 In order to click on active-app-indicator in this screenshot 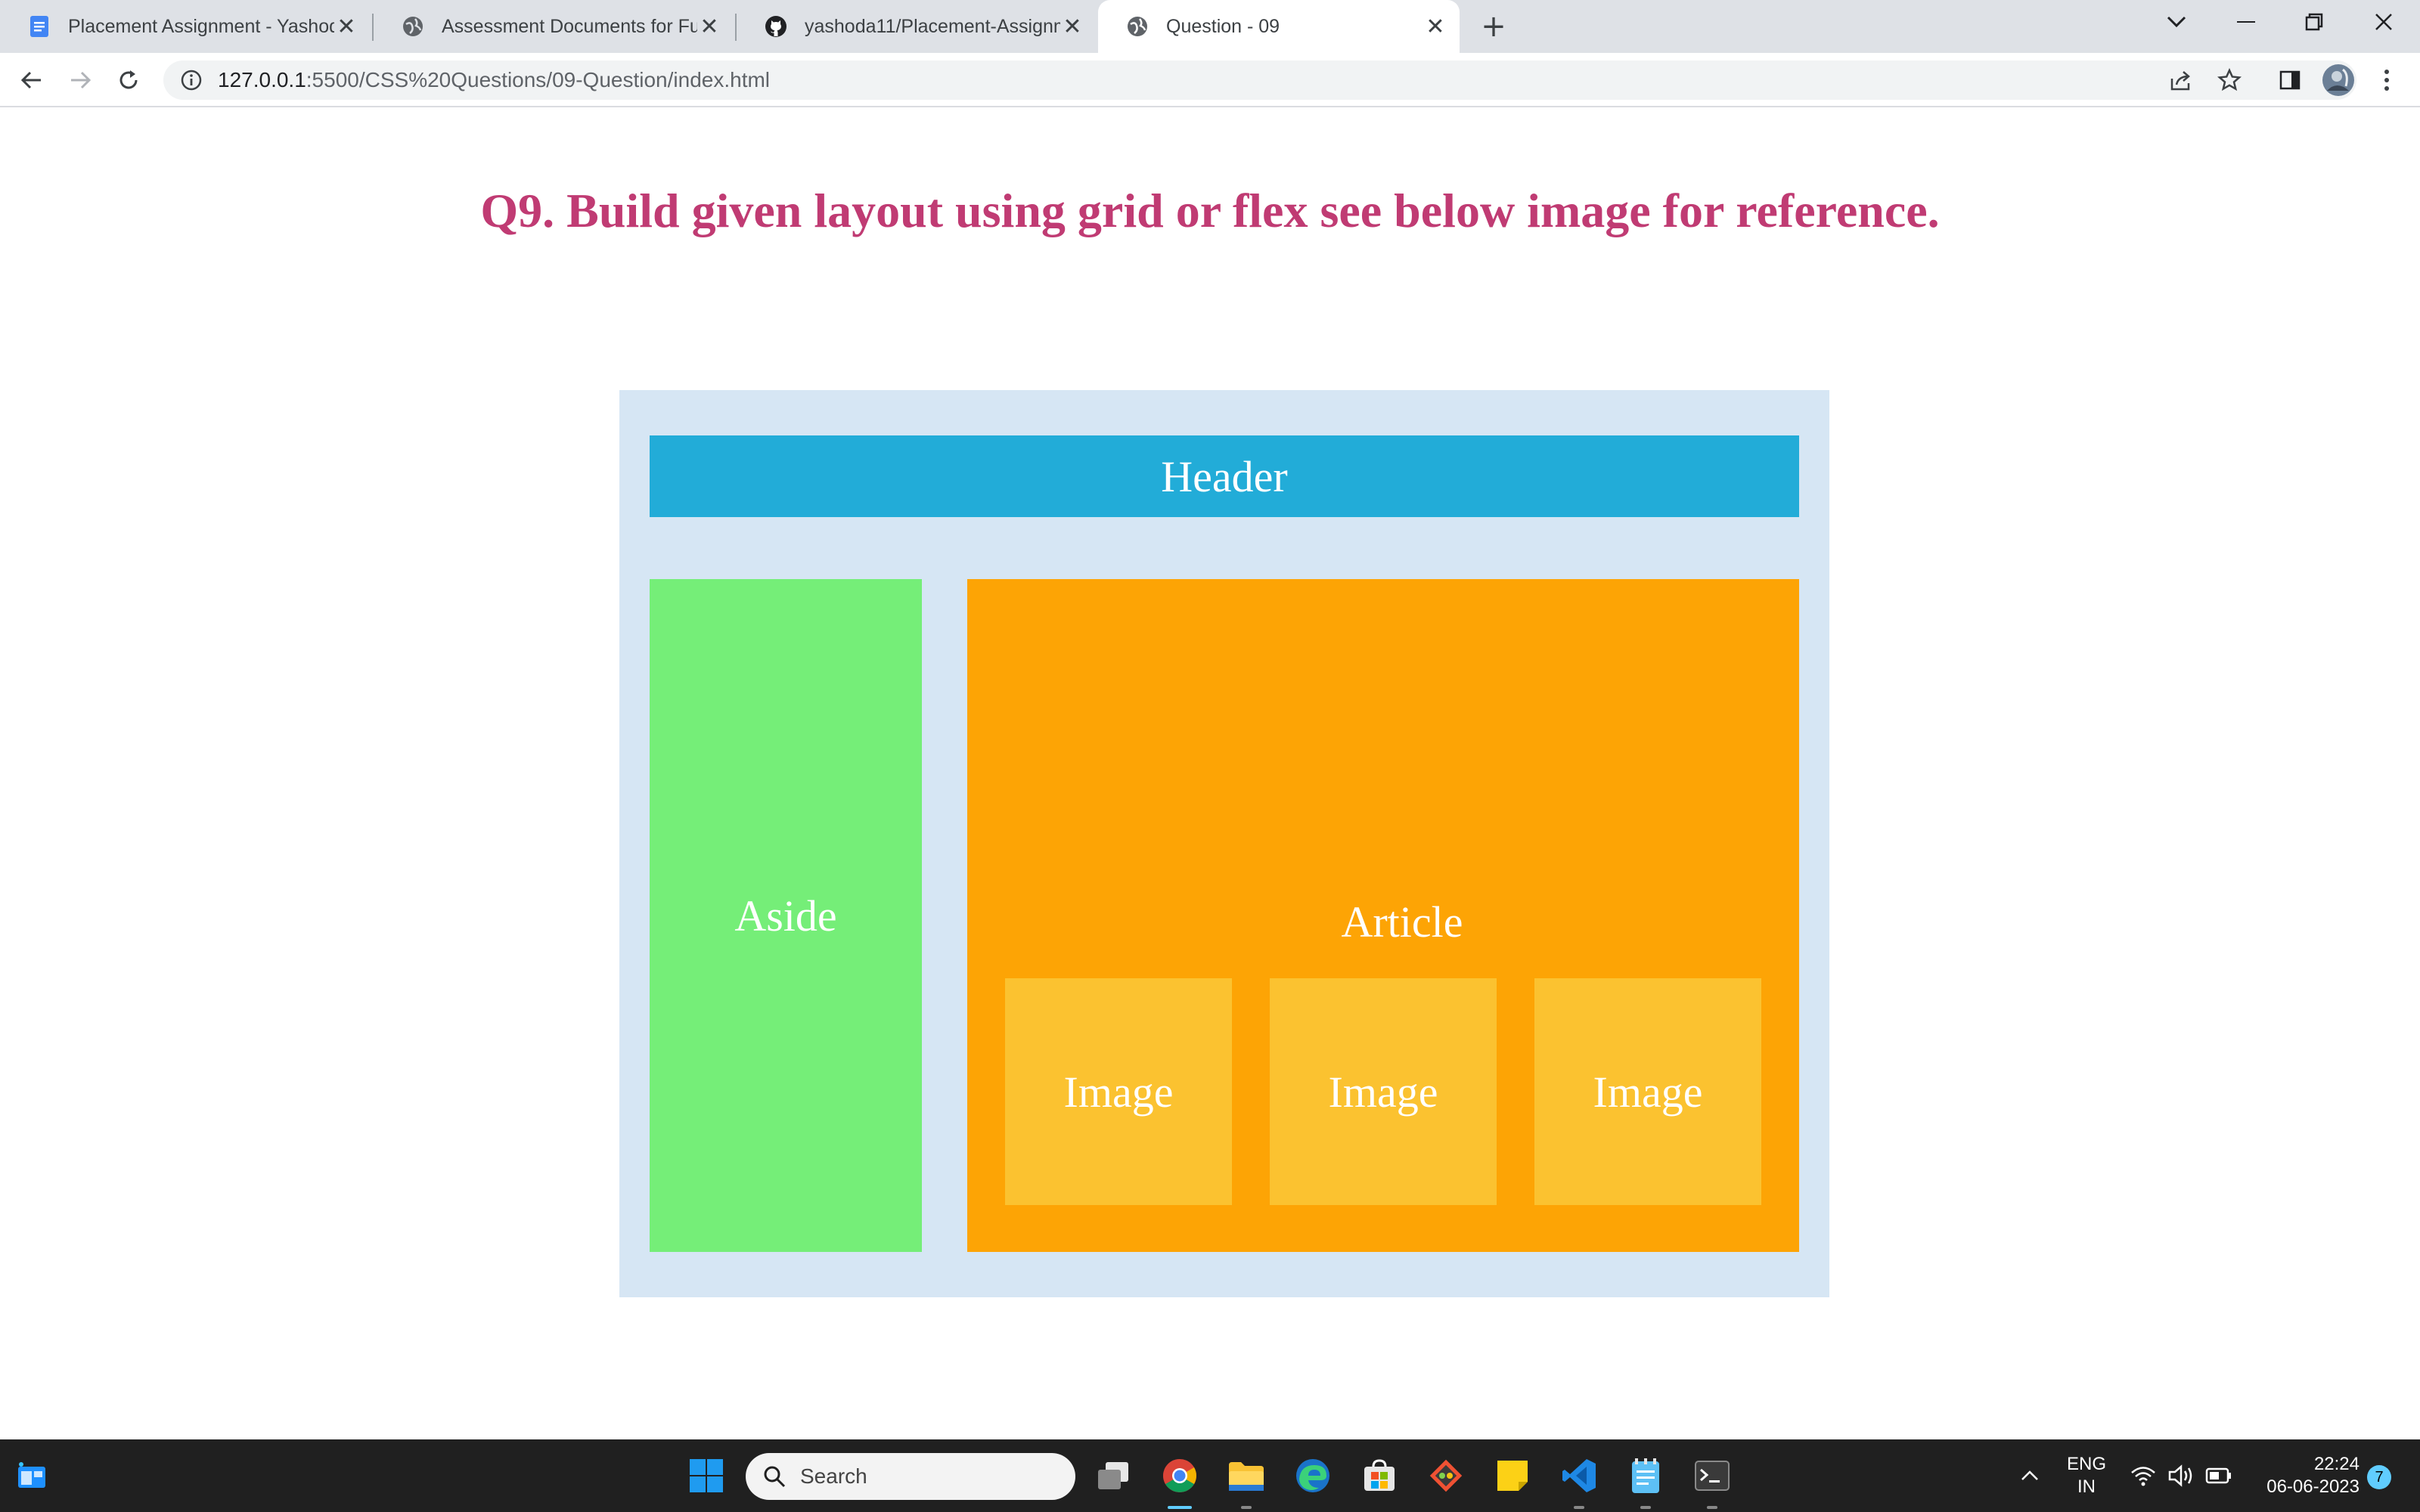, I will do `click(1180, 1507)`.